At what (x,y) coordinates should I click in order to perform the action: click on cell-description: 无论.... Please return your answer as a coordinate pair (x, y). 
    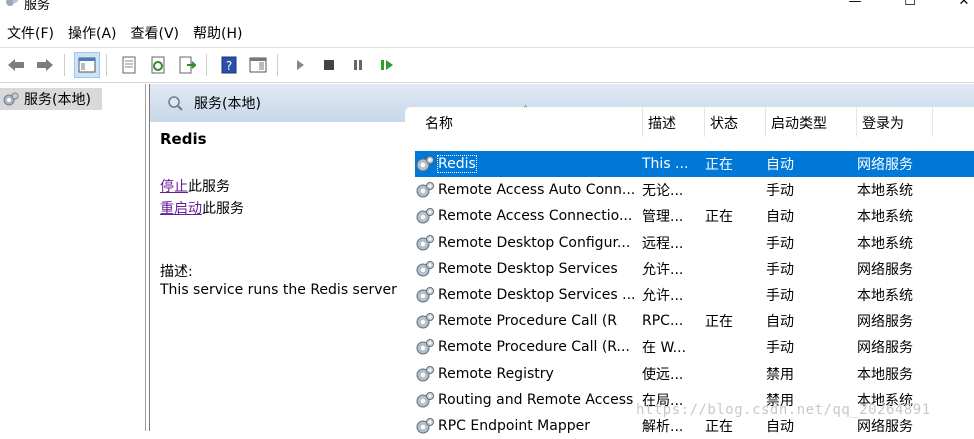
    Looking at the image, I should click on (663, 191).